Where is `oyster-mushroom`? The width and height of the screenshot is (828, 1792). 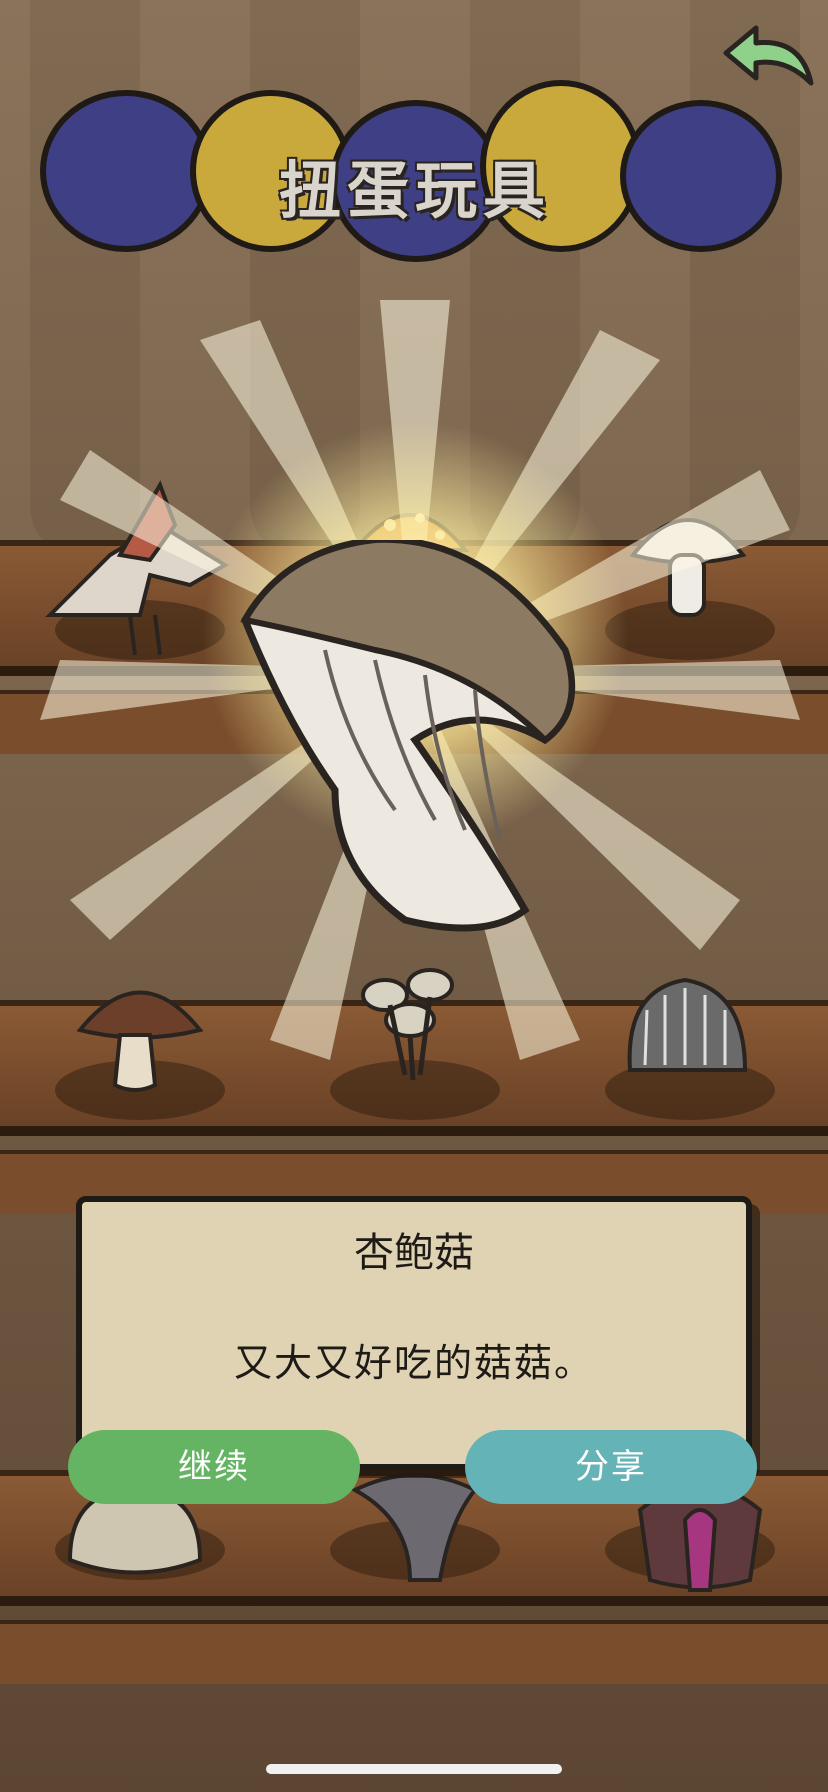
oyster-mushroom is located at coordinates (415, 1530).